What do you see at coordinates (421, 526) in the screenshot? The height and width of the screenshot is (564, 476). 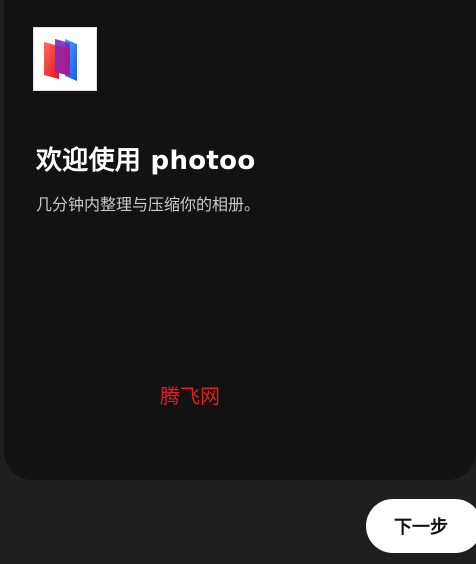 I see `next-step-button: 下一步` at bounding box center [421, 526].